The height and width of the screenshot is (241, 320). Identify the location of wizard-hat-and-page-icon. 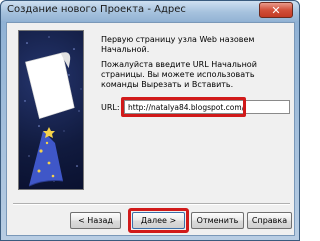
(53, 111).